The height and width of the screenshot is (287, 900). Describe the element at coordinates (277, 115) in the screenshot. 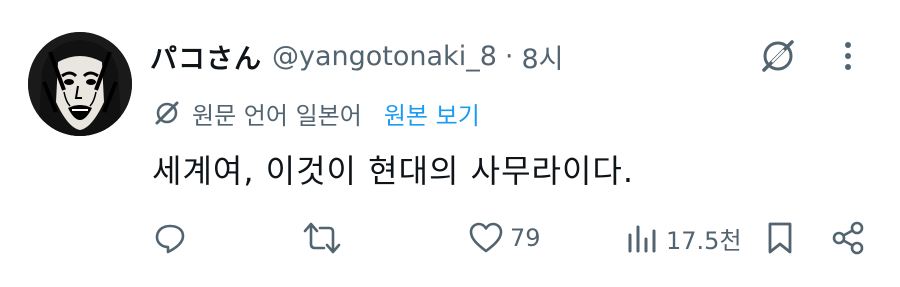

I see `translation-note: 원문 언어 일본어` at that location.